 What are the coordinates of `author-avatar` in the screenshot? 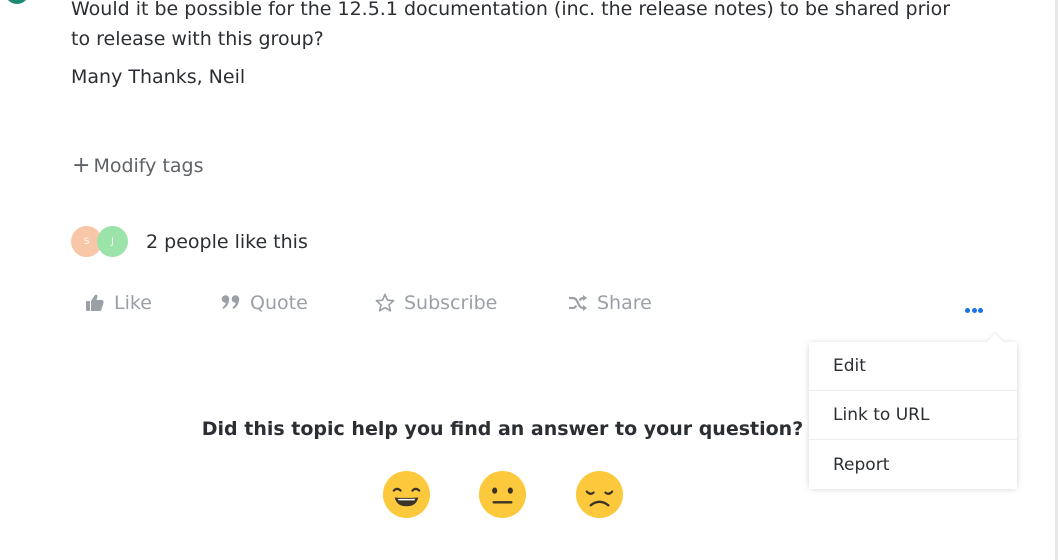 It's located at (17, 2).